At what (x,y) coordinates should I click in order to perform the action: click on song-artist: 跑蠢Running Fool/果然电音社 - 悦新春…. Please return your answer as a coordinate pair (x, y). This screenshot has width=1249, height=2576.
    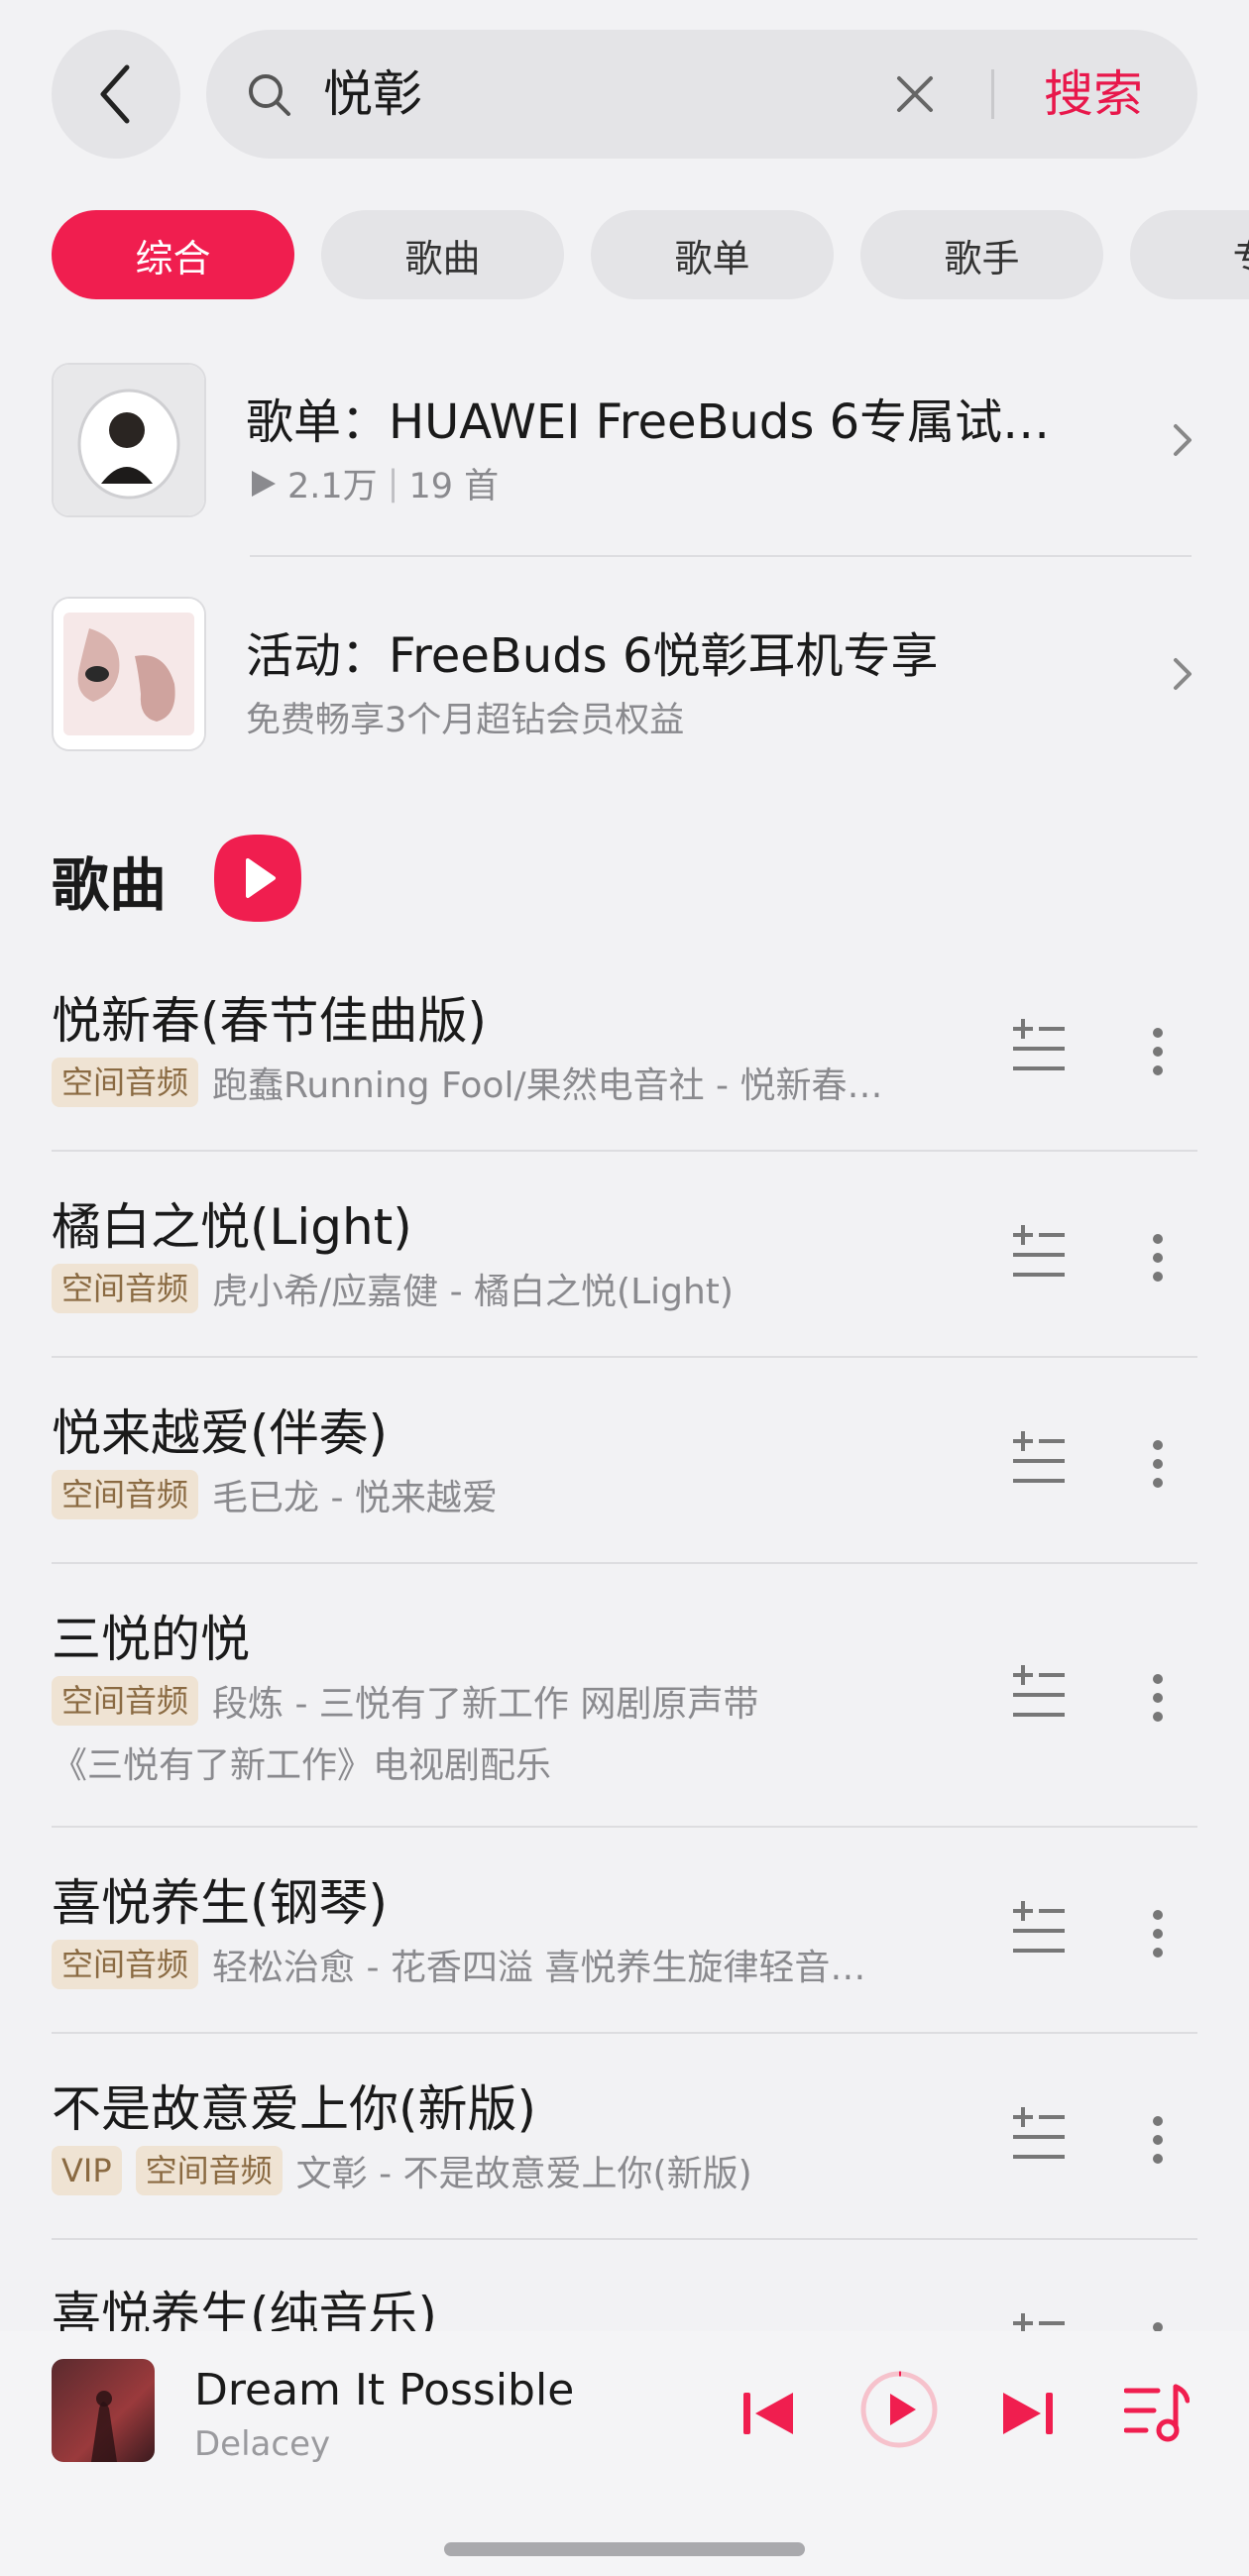
    Looking at the image, I should click on (548, 1085).